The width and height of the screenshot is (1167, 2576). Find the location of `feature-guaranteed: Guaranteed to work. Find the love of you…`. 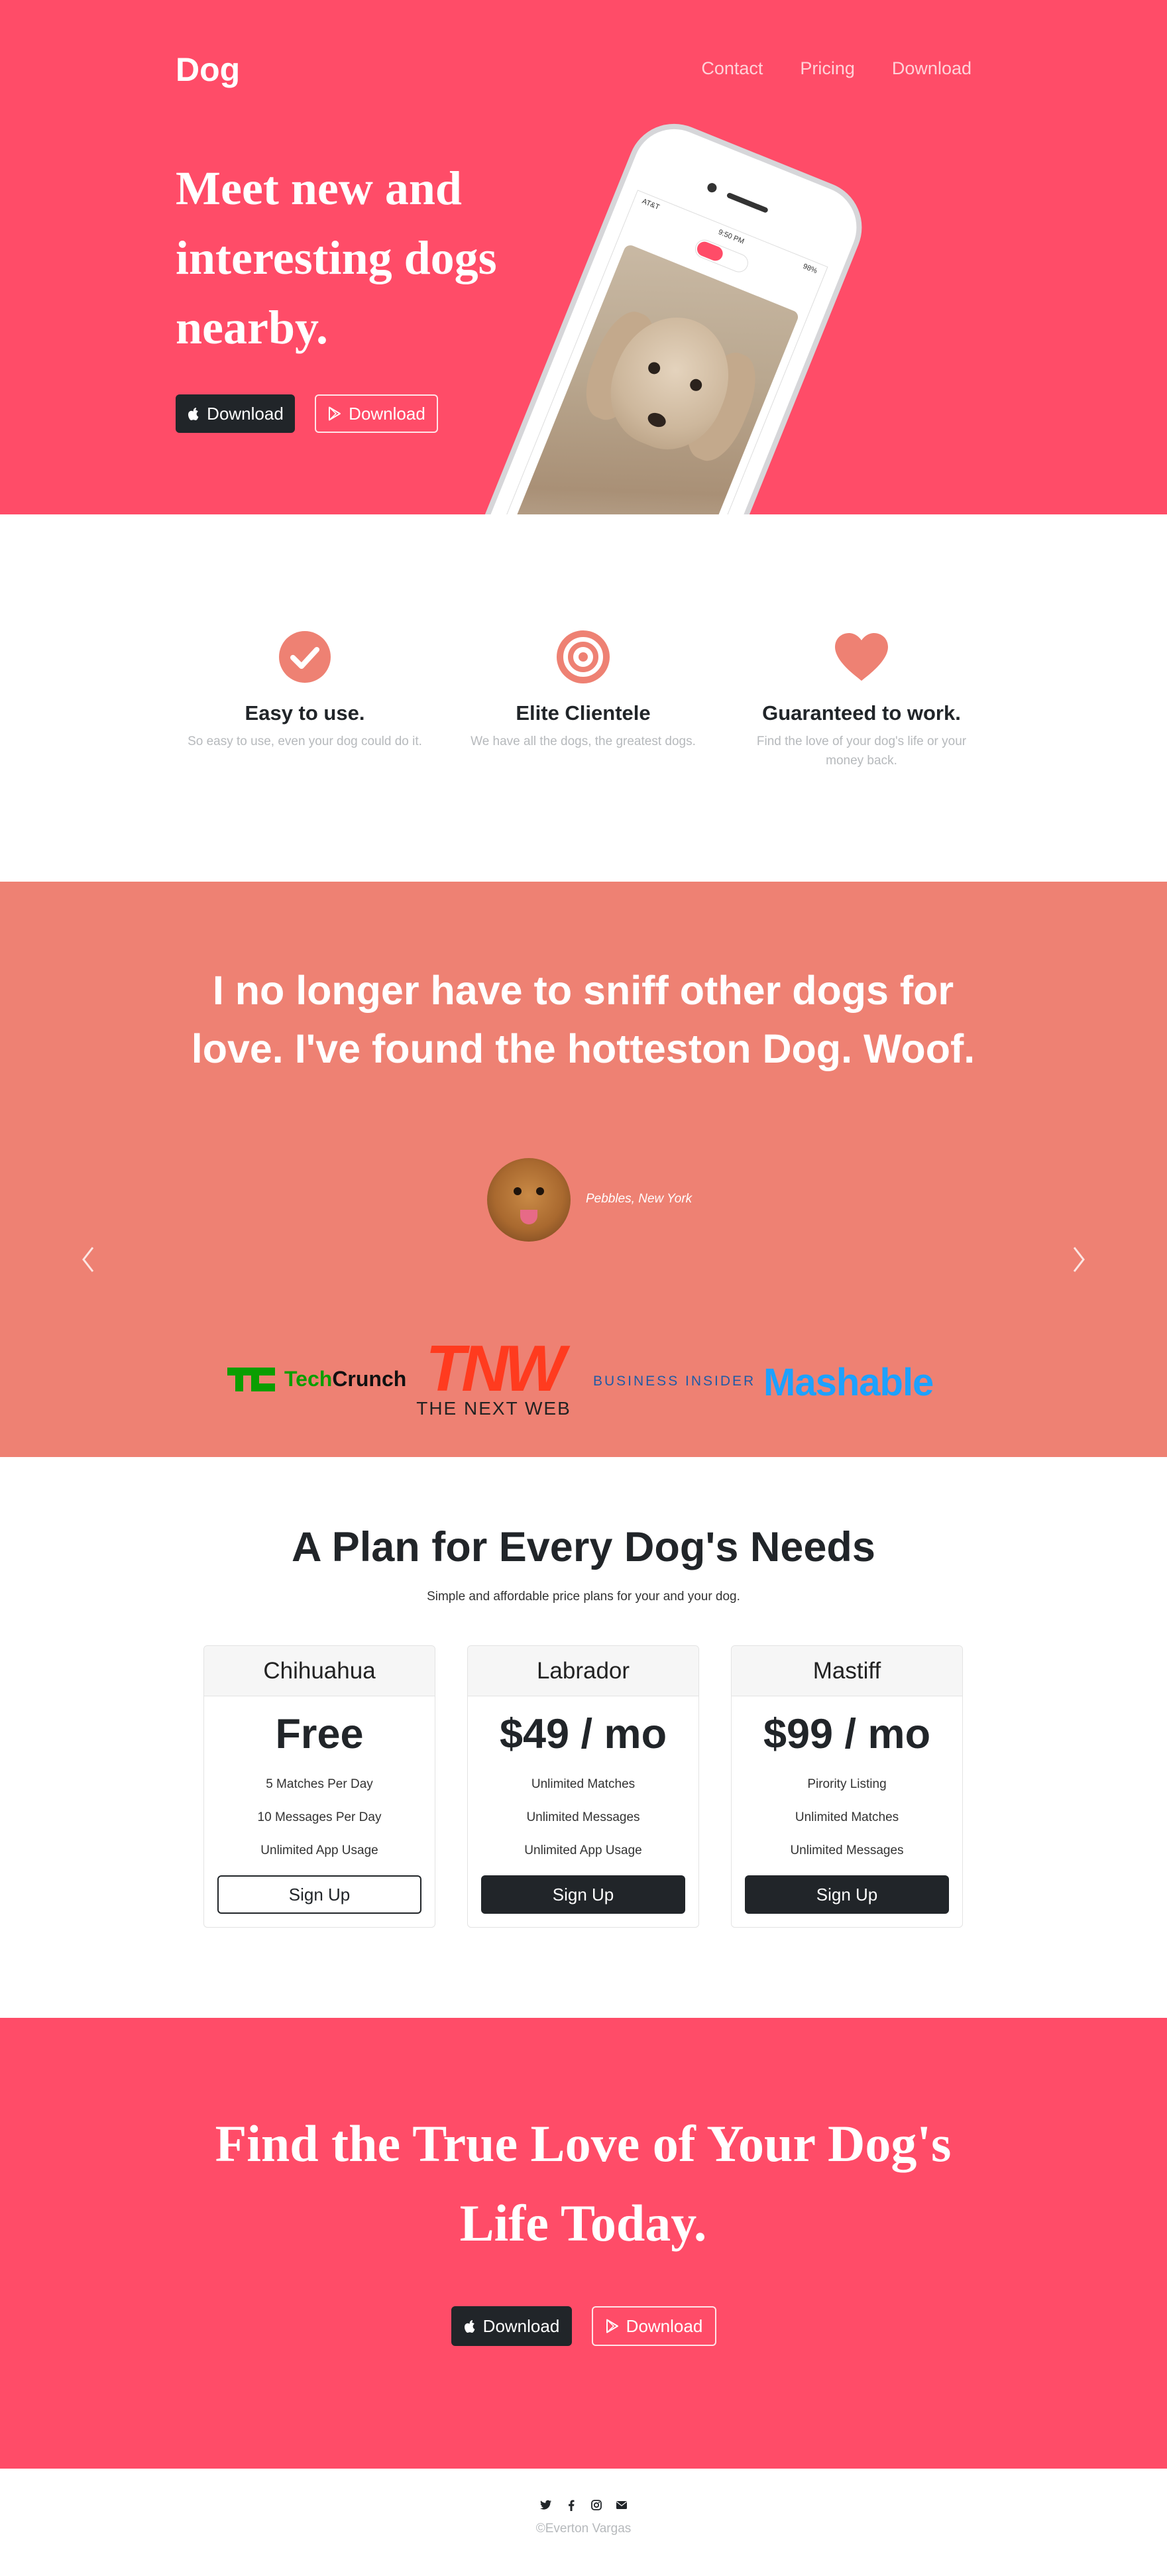

feature-guaranteed: Guaranteed to work. Find the love of you… is located at coordinates (861, 699).